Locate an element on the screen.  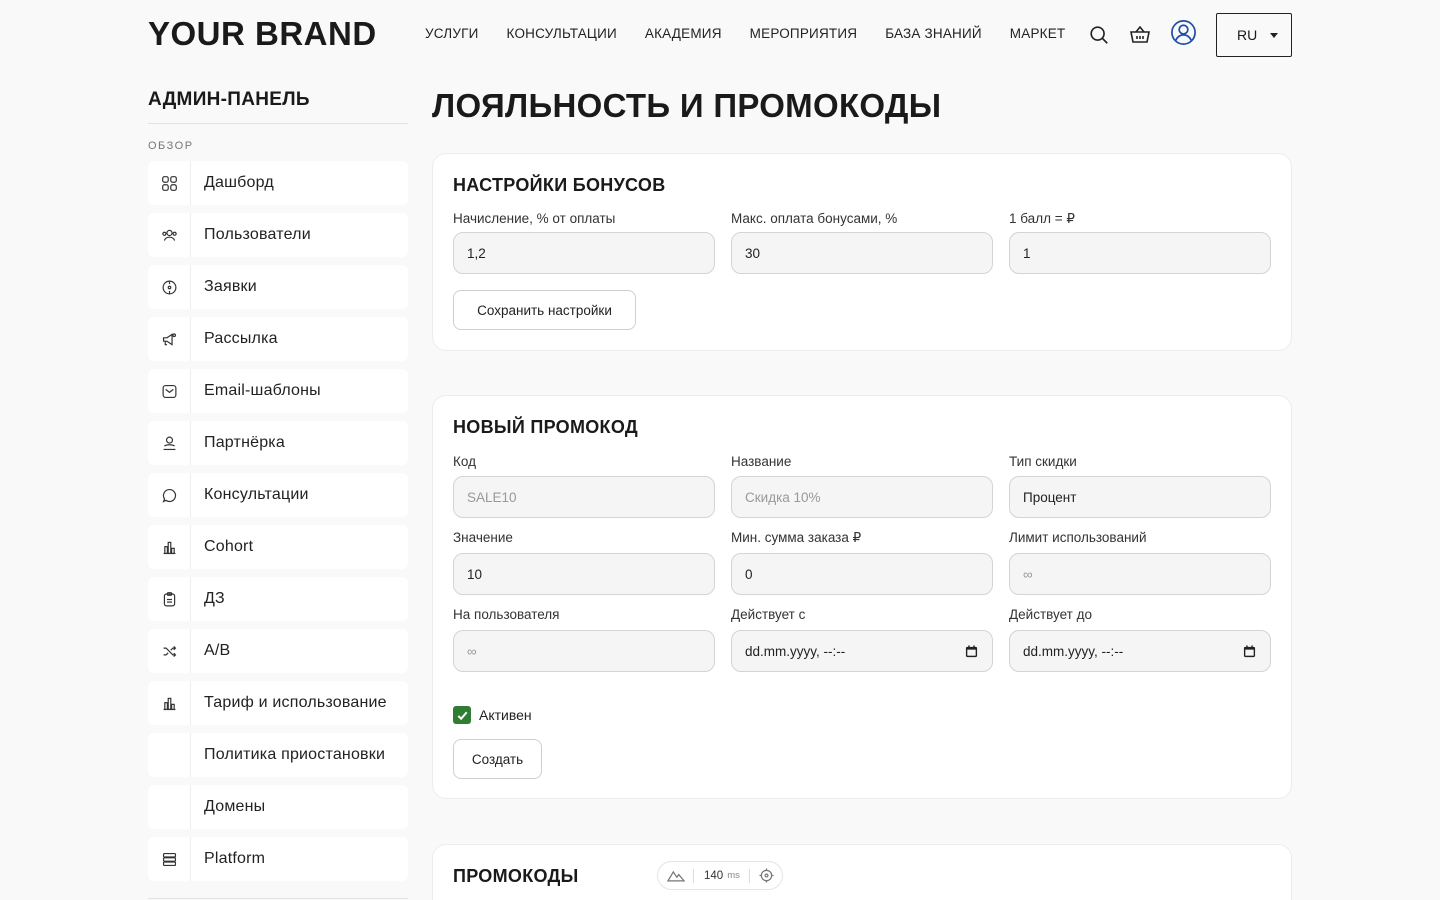
point-rate-input: 1 is located at coordinates (1140, 253).